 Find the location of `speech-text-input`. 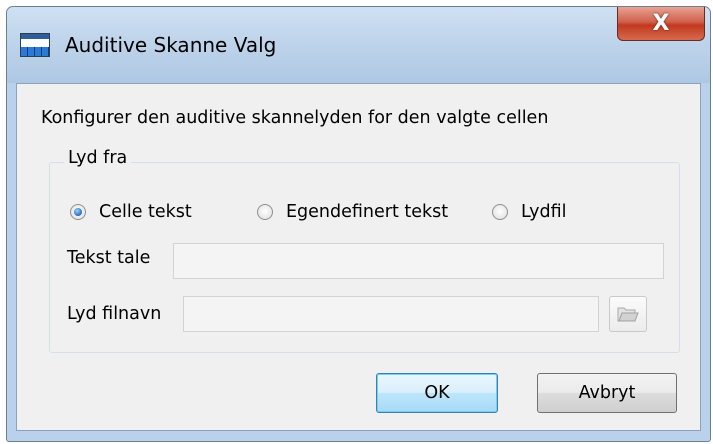

speech-text-input is located at coordinates (418, 261).